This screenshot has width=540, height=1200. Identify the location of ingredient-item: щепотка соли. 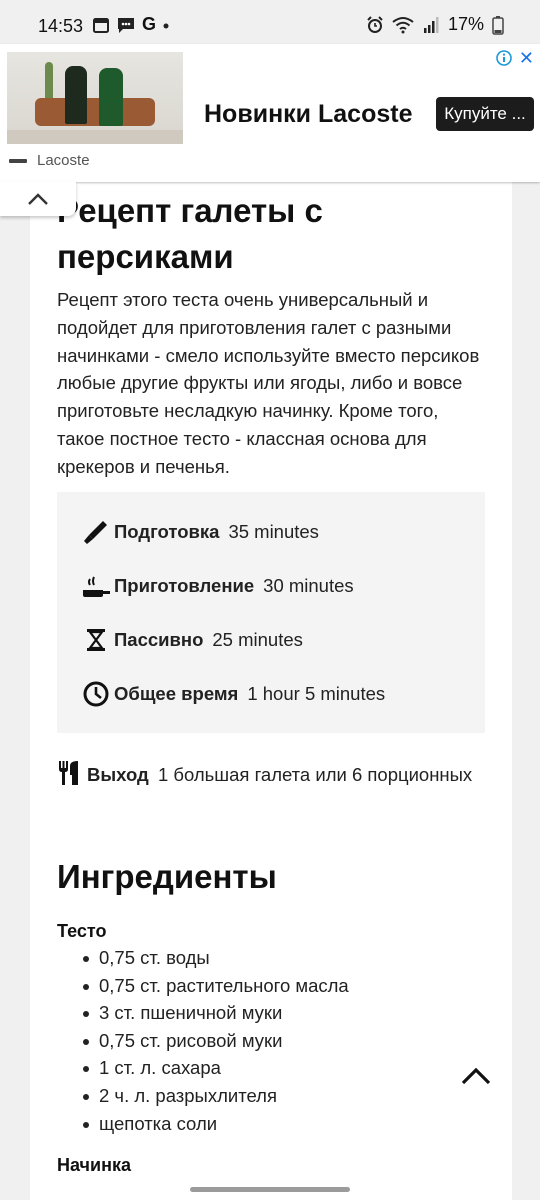
(203, 1124).